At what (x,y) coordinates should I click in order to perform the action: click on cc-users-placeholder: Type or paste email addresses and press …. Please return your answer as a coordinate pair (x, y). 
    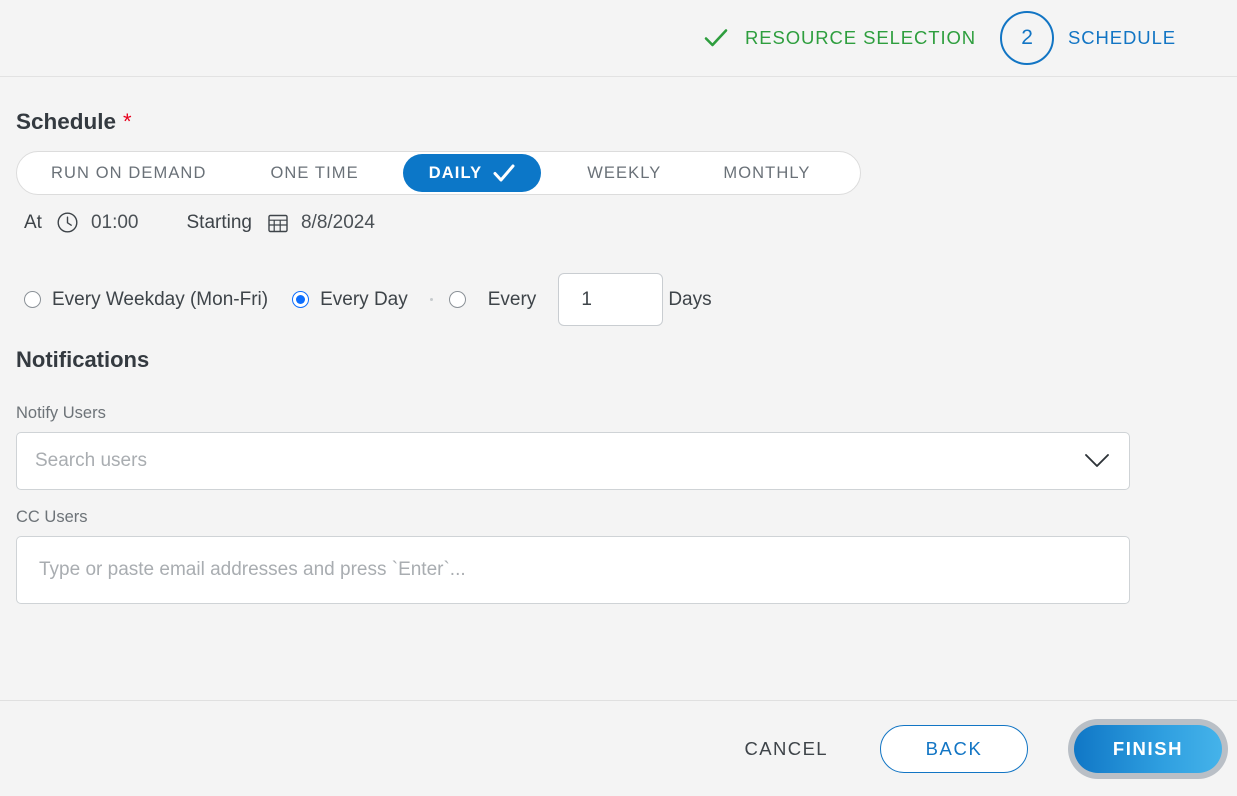
    Looking at the image, I should click on (252, 569).